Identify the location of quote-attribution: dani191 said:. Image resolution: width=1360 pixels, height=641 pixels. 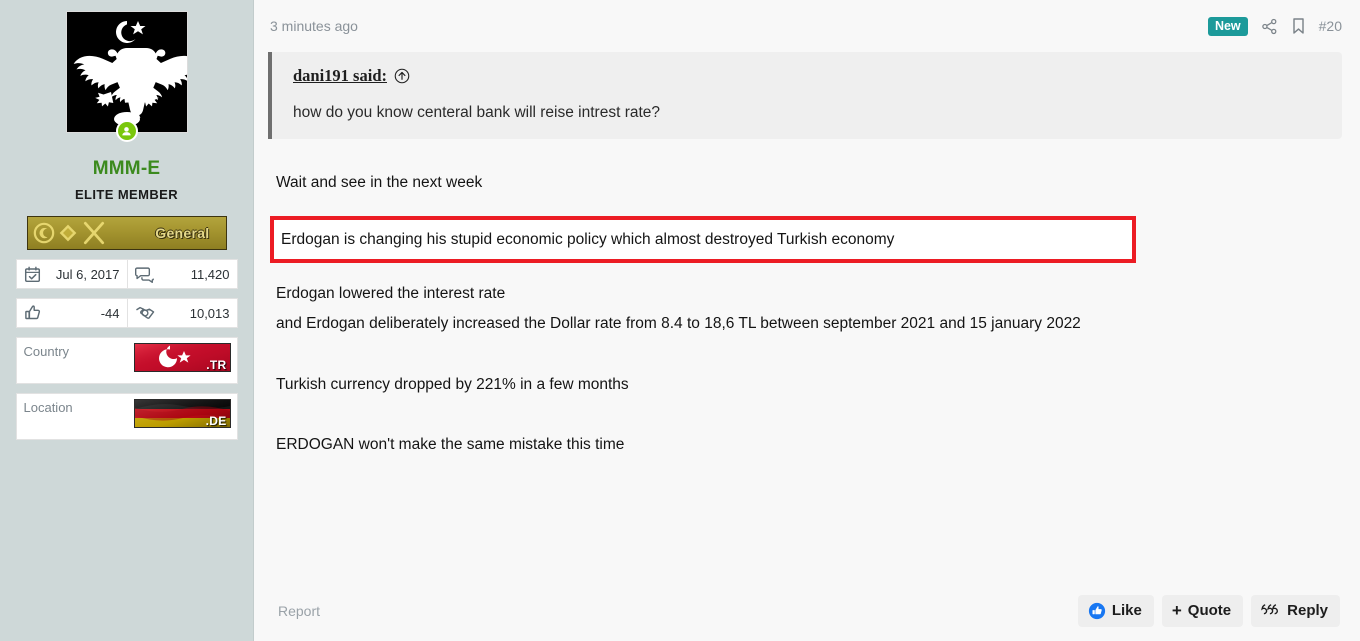
(809, 76).